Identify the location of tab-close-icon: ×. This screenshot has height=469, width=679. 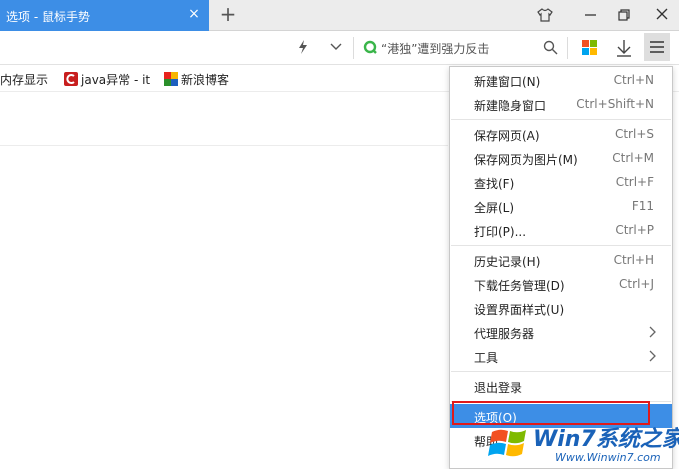
(194, 14).